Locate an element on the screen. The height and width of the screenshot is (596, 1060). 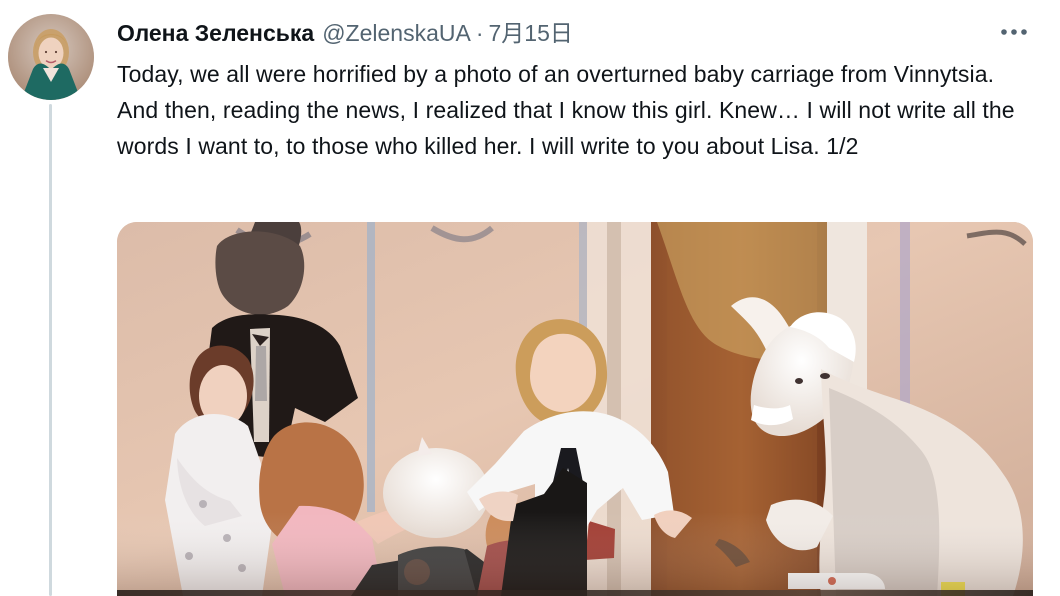
avatar-photo is located at coordinates (51, 57).